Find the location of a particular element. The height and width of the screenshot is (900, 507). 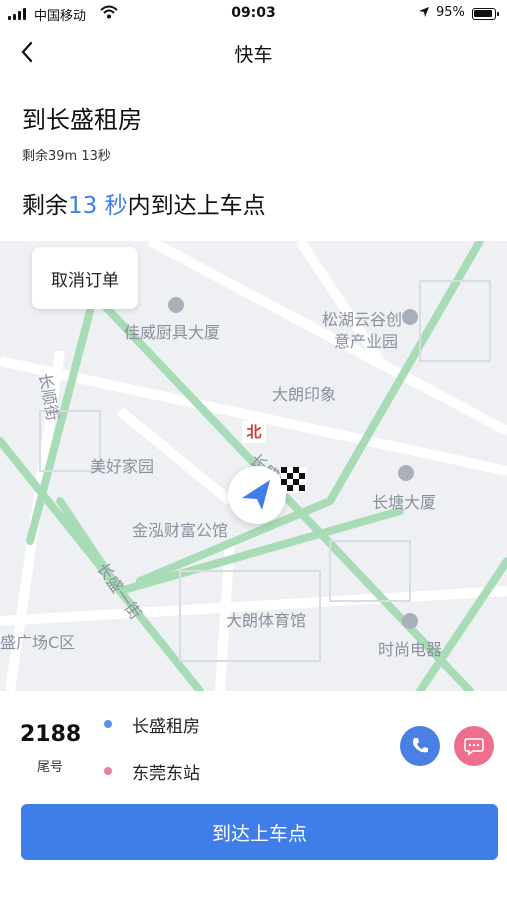

cancel-order-button: 取消订单 is located at coordinates (85, 278).